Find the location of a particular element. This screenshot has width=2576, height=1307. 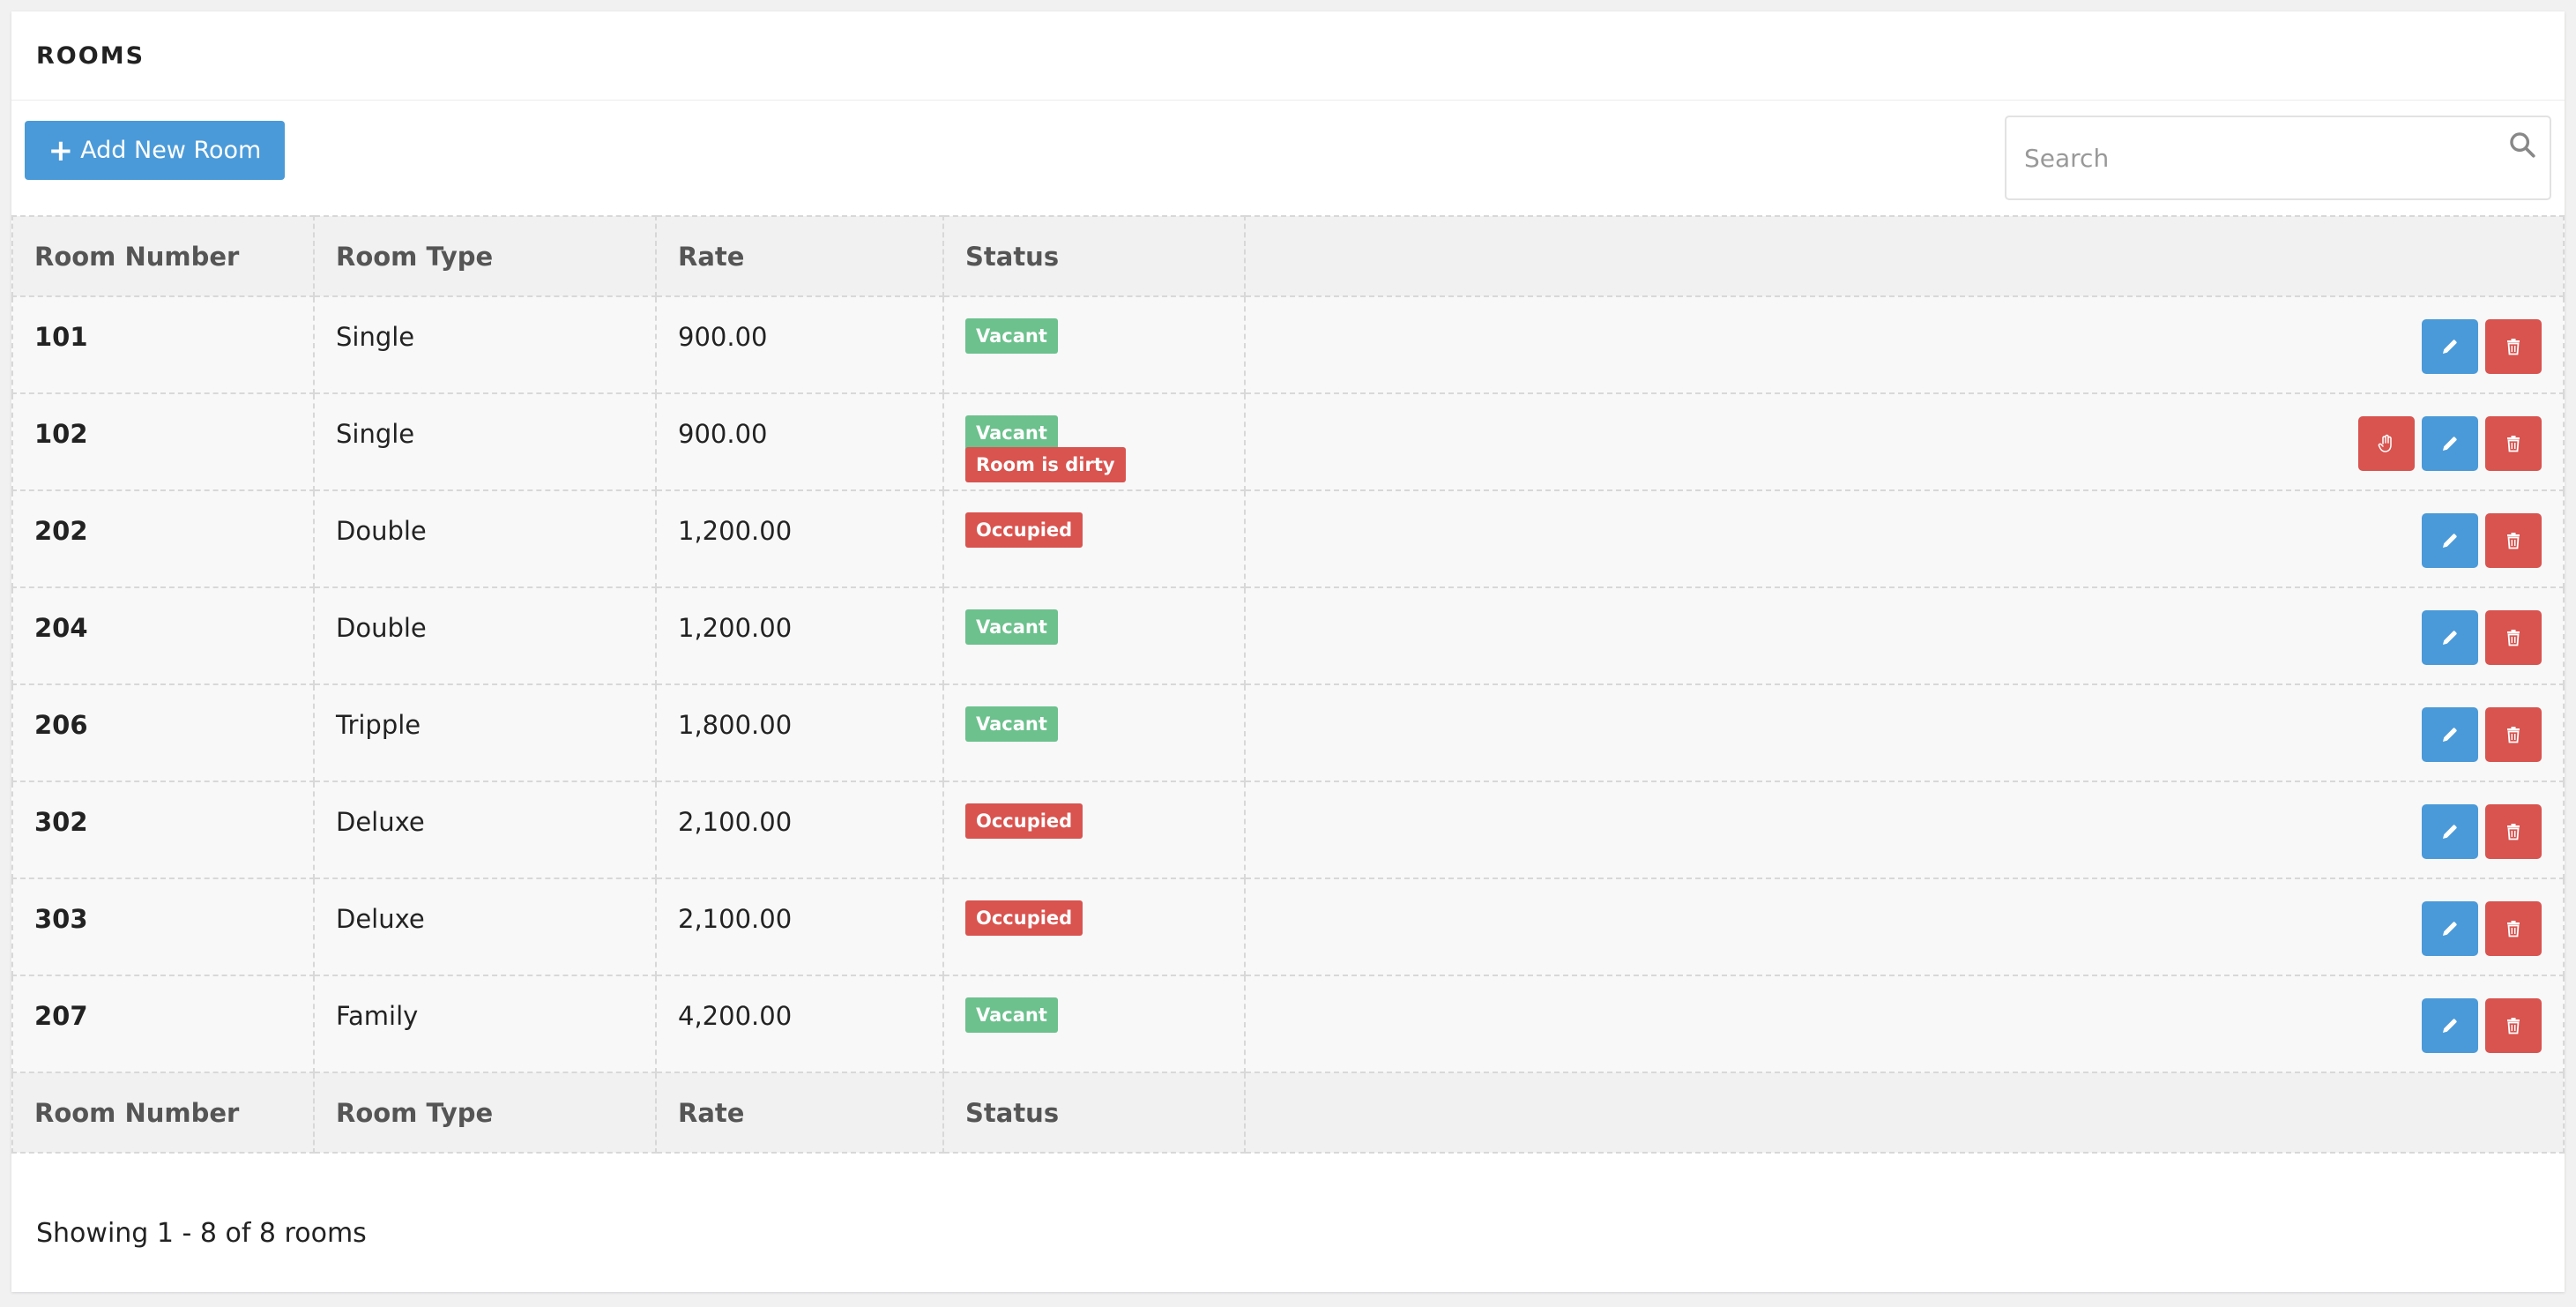

plus-icon: + is located at coordinates (61, 150).